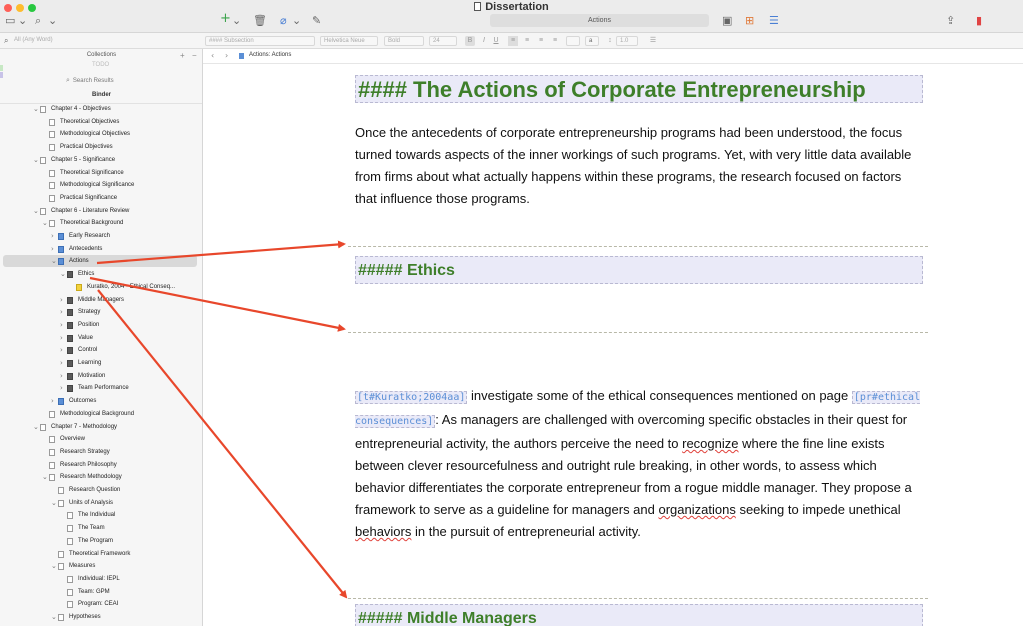  What do you see at coordinates (101, 541) in the screenshot?
I see `binder-item: The Program` at bounding box center [101, 541].